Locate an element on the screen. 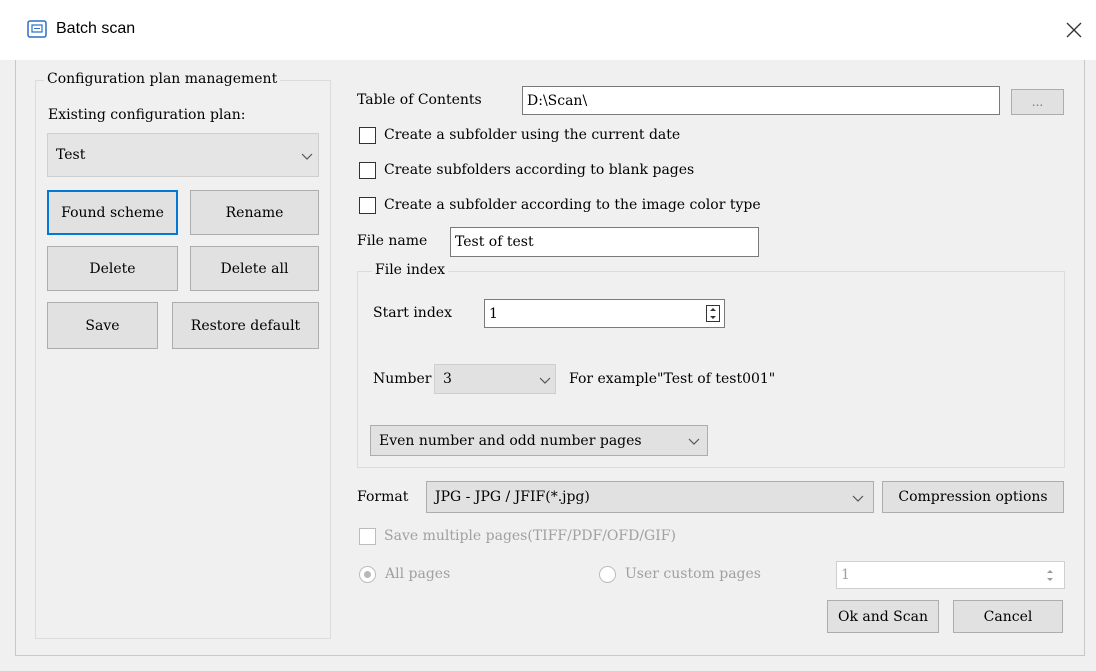 Image resolution: width=1096 pixels, height=671 pixels. title-bar is located at coordinates (548, 30).